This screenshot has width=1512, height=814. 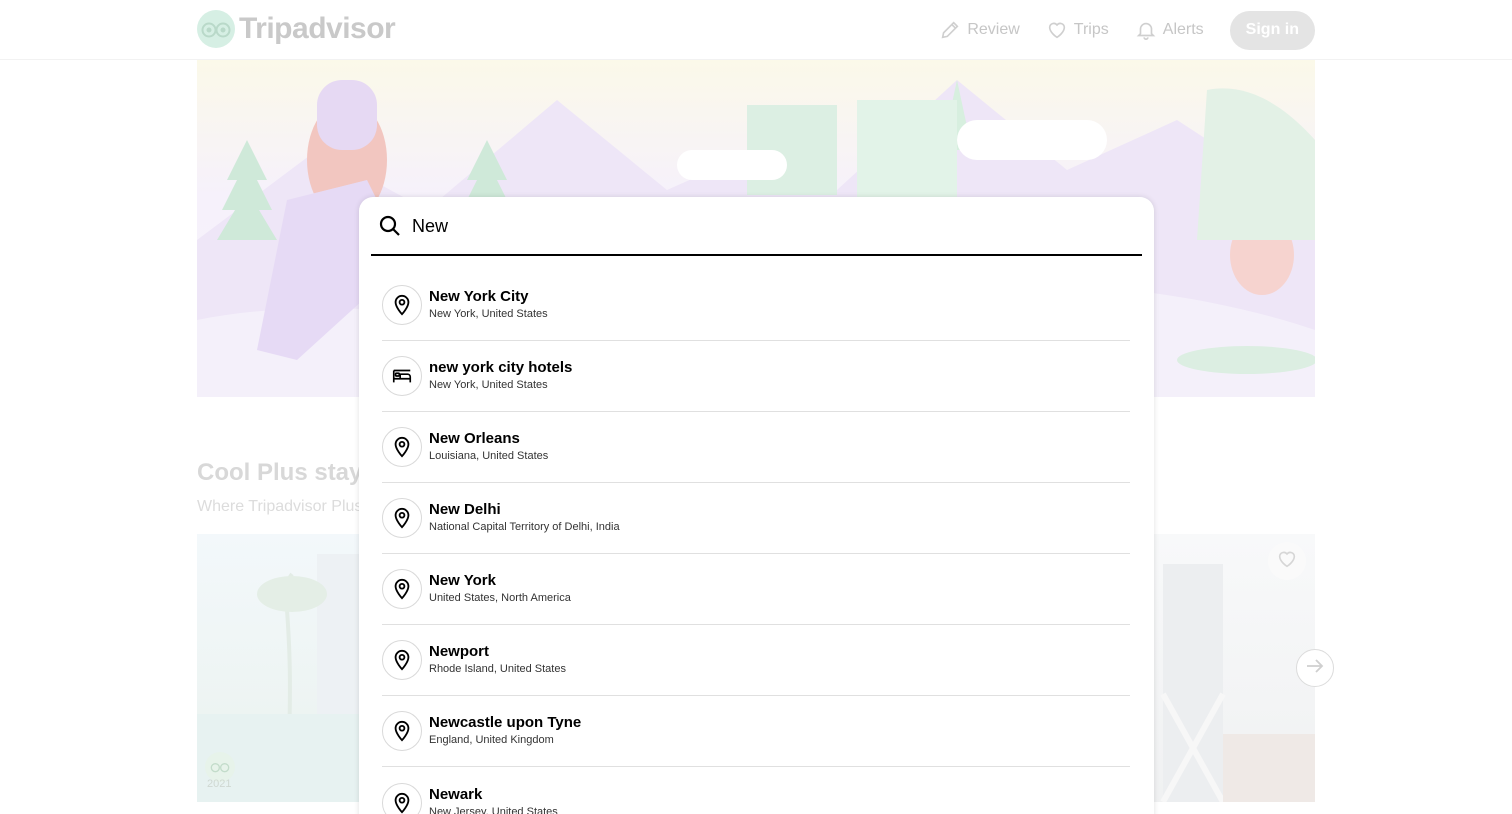 I want to click on logo-text: Tripadvisor, so click(x=317, y=28).